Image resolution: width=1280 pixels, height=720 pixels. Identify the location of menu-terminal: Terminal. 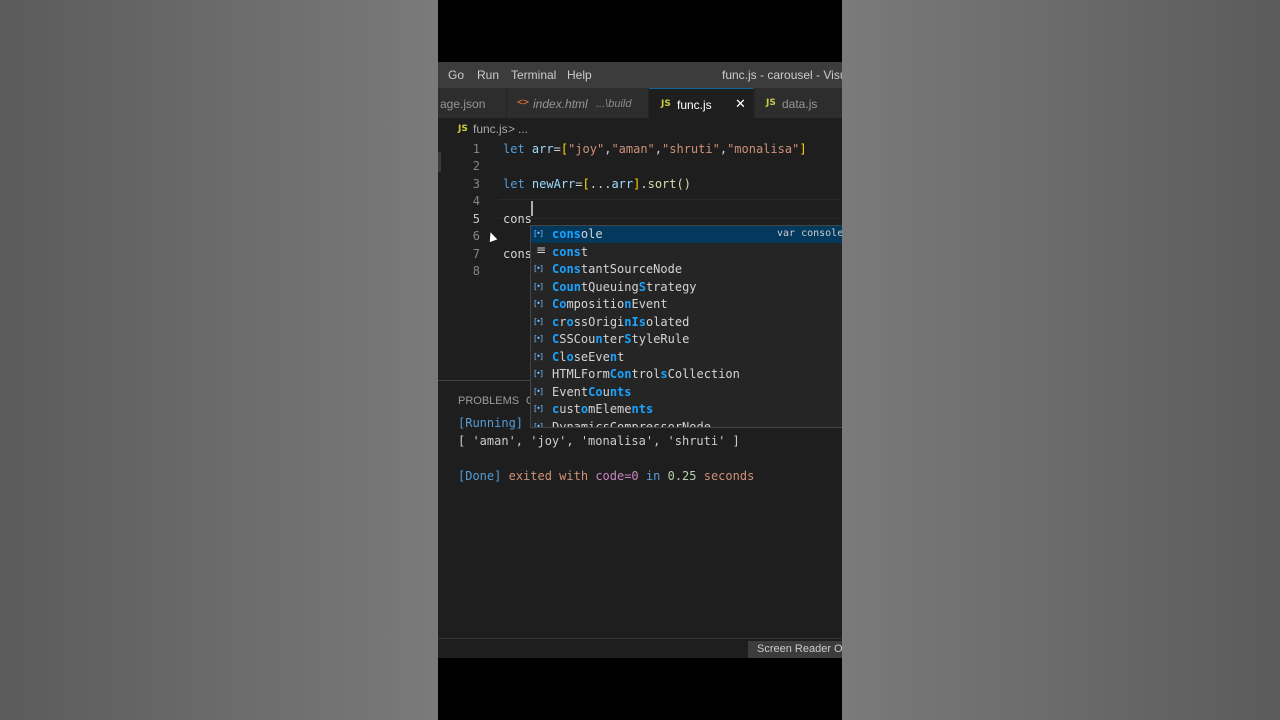
(533, 75).